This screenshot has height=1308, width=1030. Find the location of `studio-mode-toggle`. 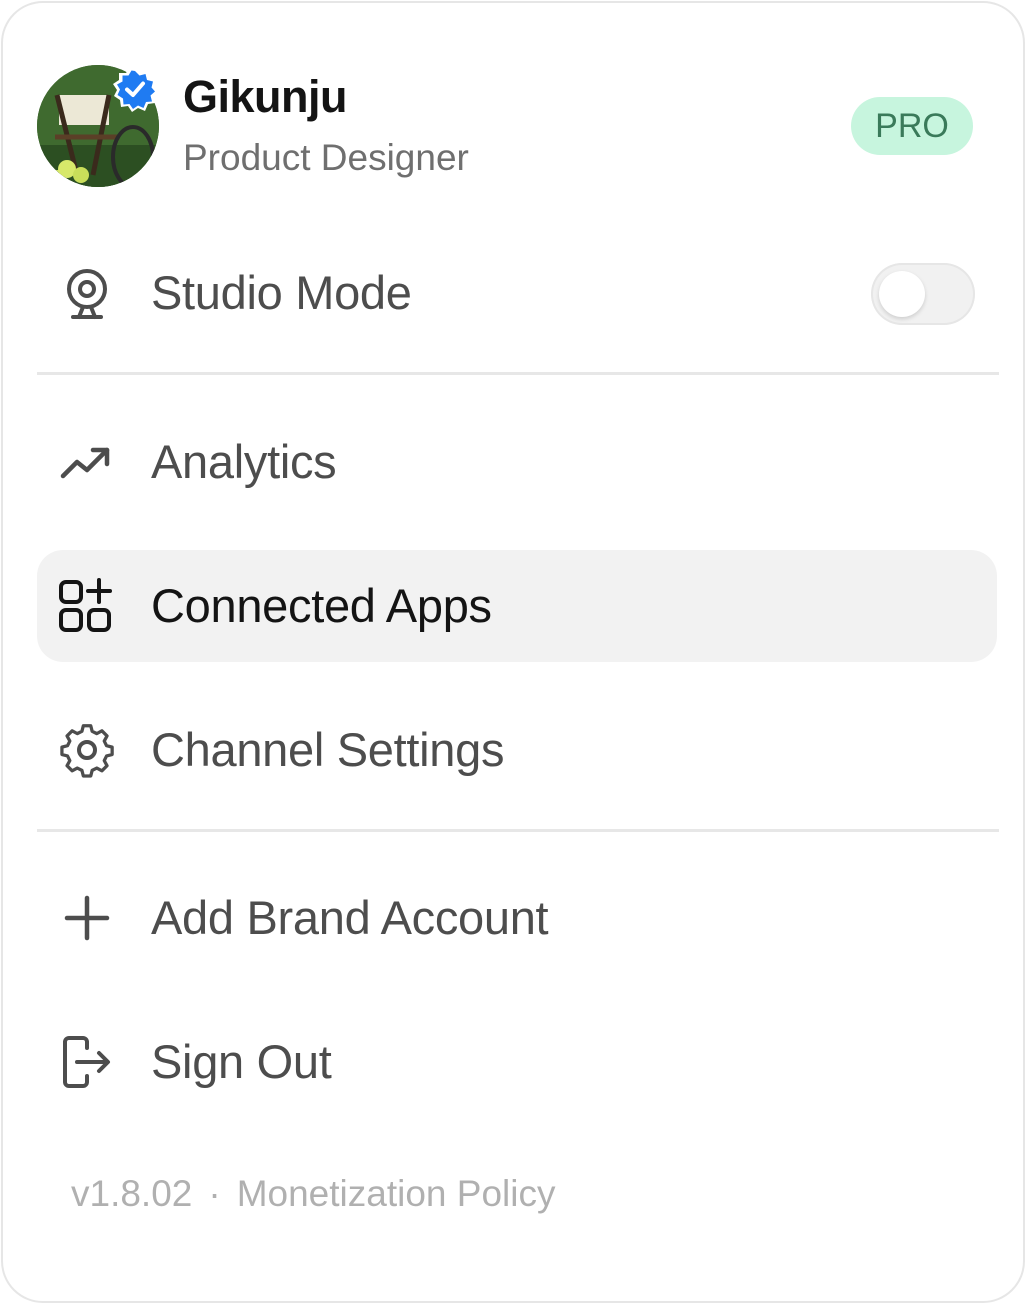

studio-mode-toggle is located at coordinates (923, 294).